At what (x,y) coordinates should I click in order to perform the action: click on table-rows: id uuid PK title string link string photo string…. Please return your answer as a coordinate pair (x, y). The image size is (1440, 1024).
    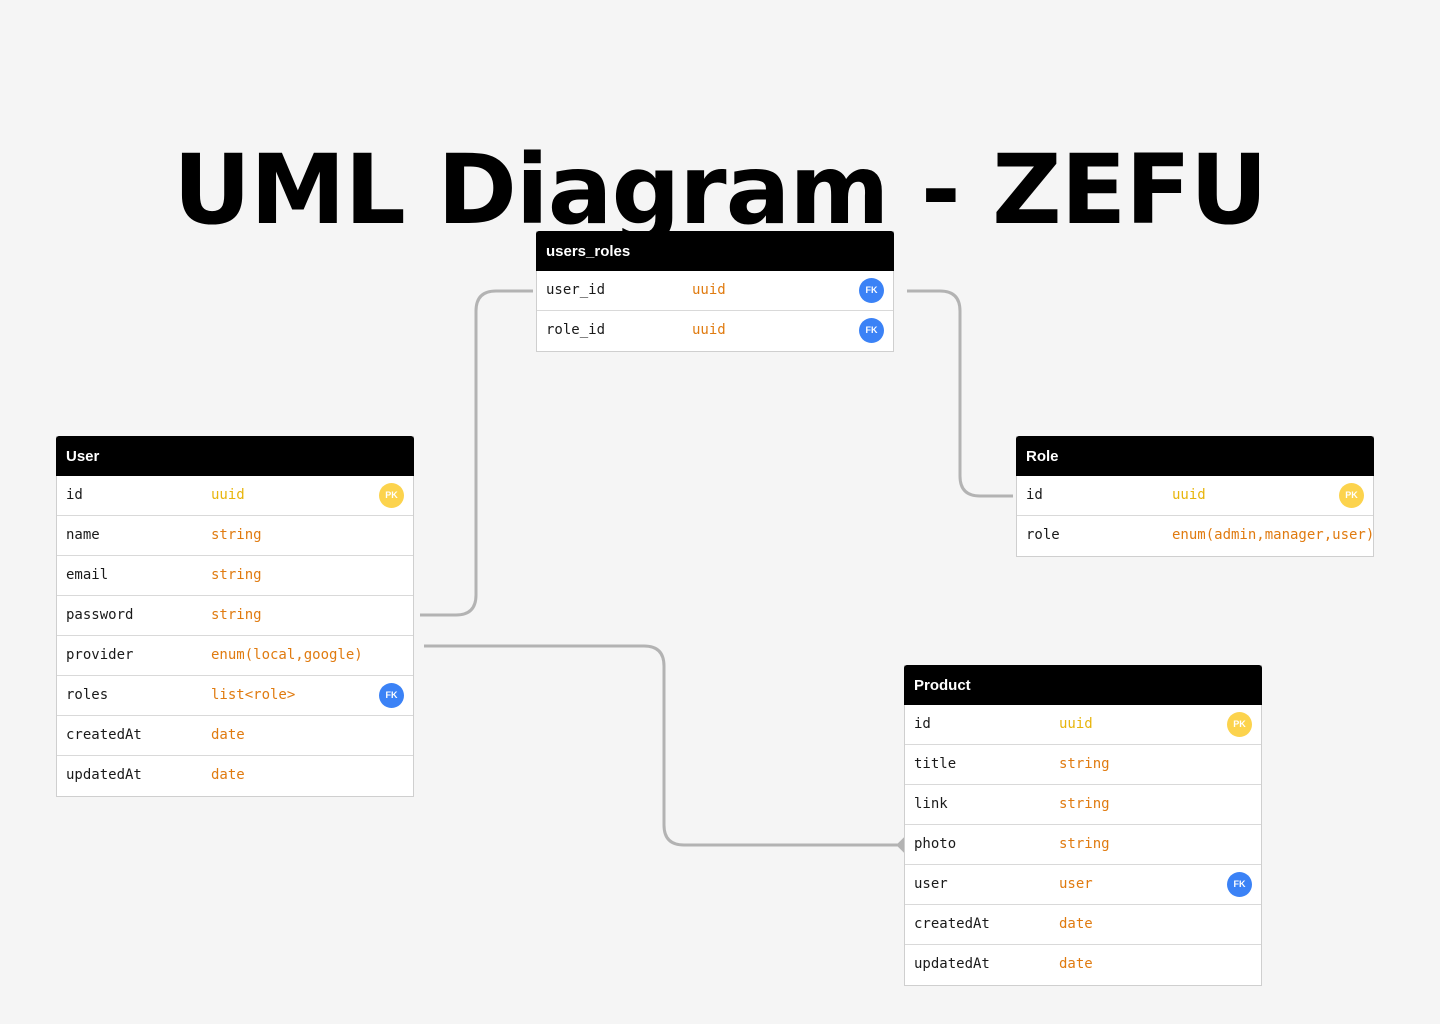
    Looking at the image, I should click on (1083, 845).